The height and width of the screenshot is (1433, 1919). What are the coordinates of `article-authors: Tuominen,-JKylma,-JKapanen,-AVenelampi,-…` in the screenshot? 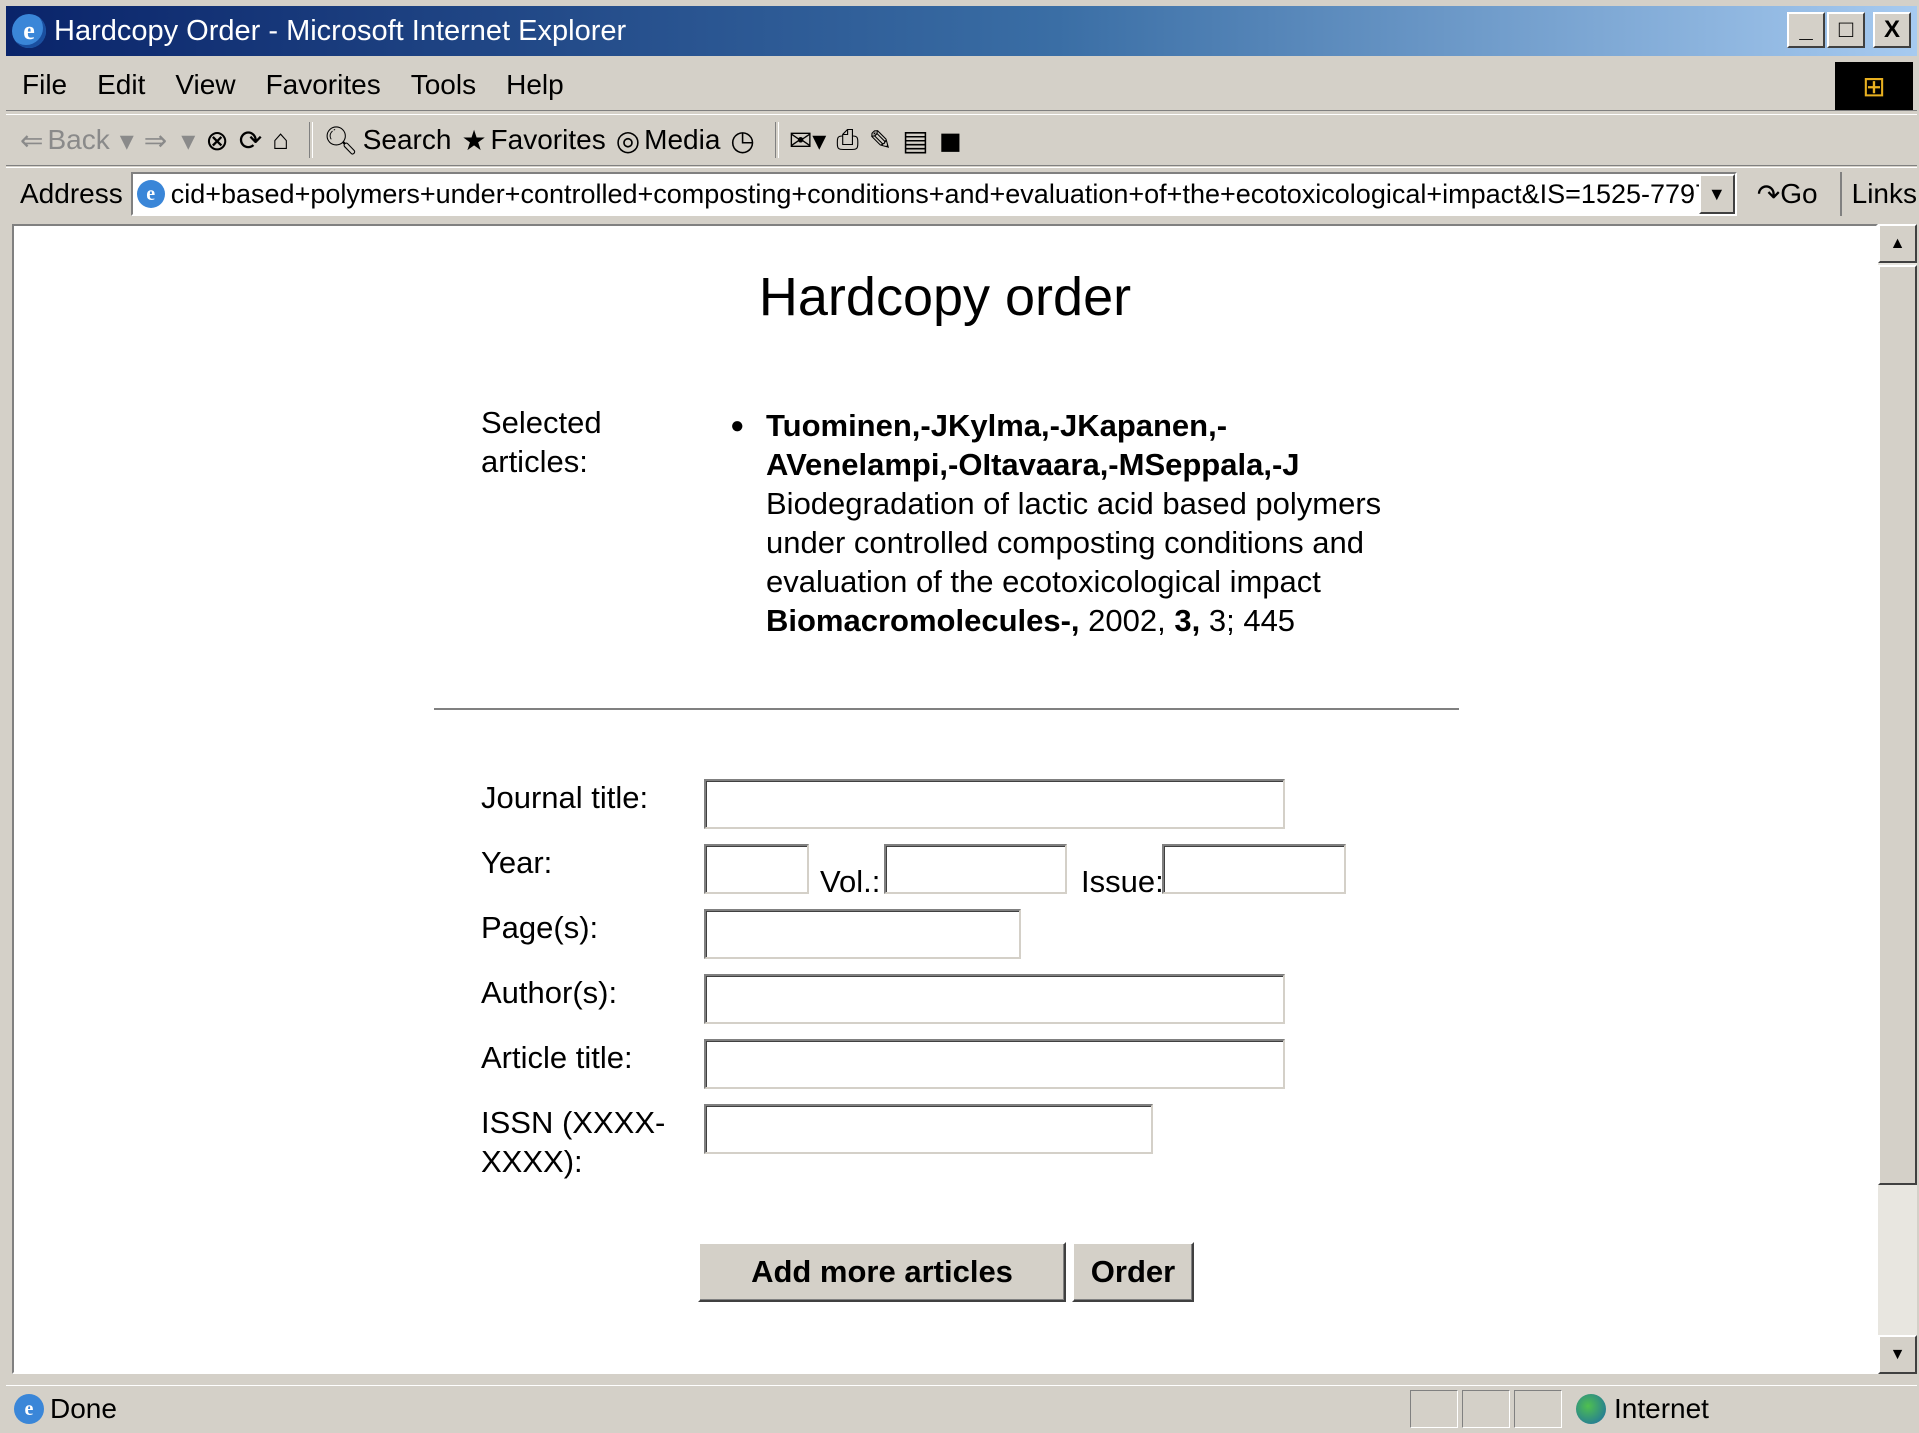 It's located at (1033, 445).